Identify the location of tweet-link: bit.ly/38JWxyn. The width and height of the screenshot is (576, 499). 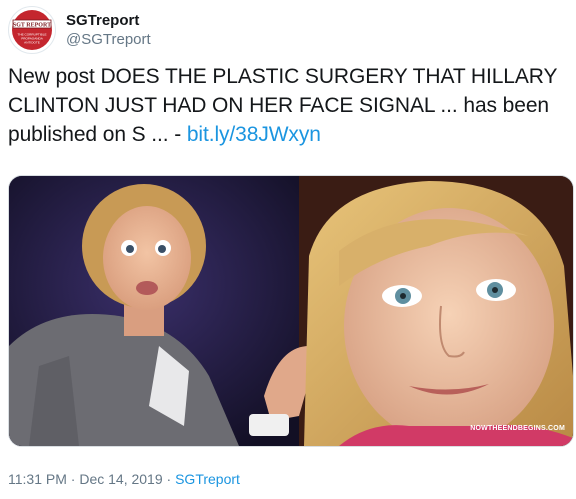
(254, 134).